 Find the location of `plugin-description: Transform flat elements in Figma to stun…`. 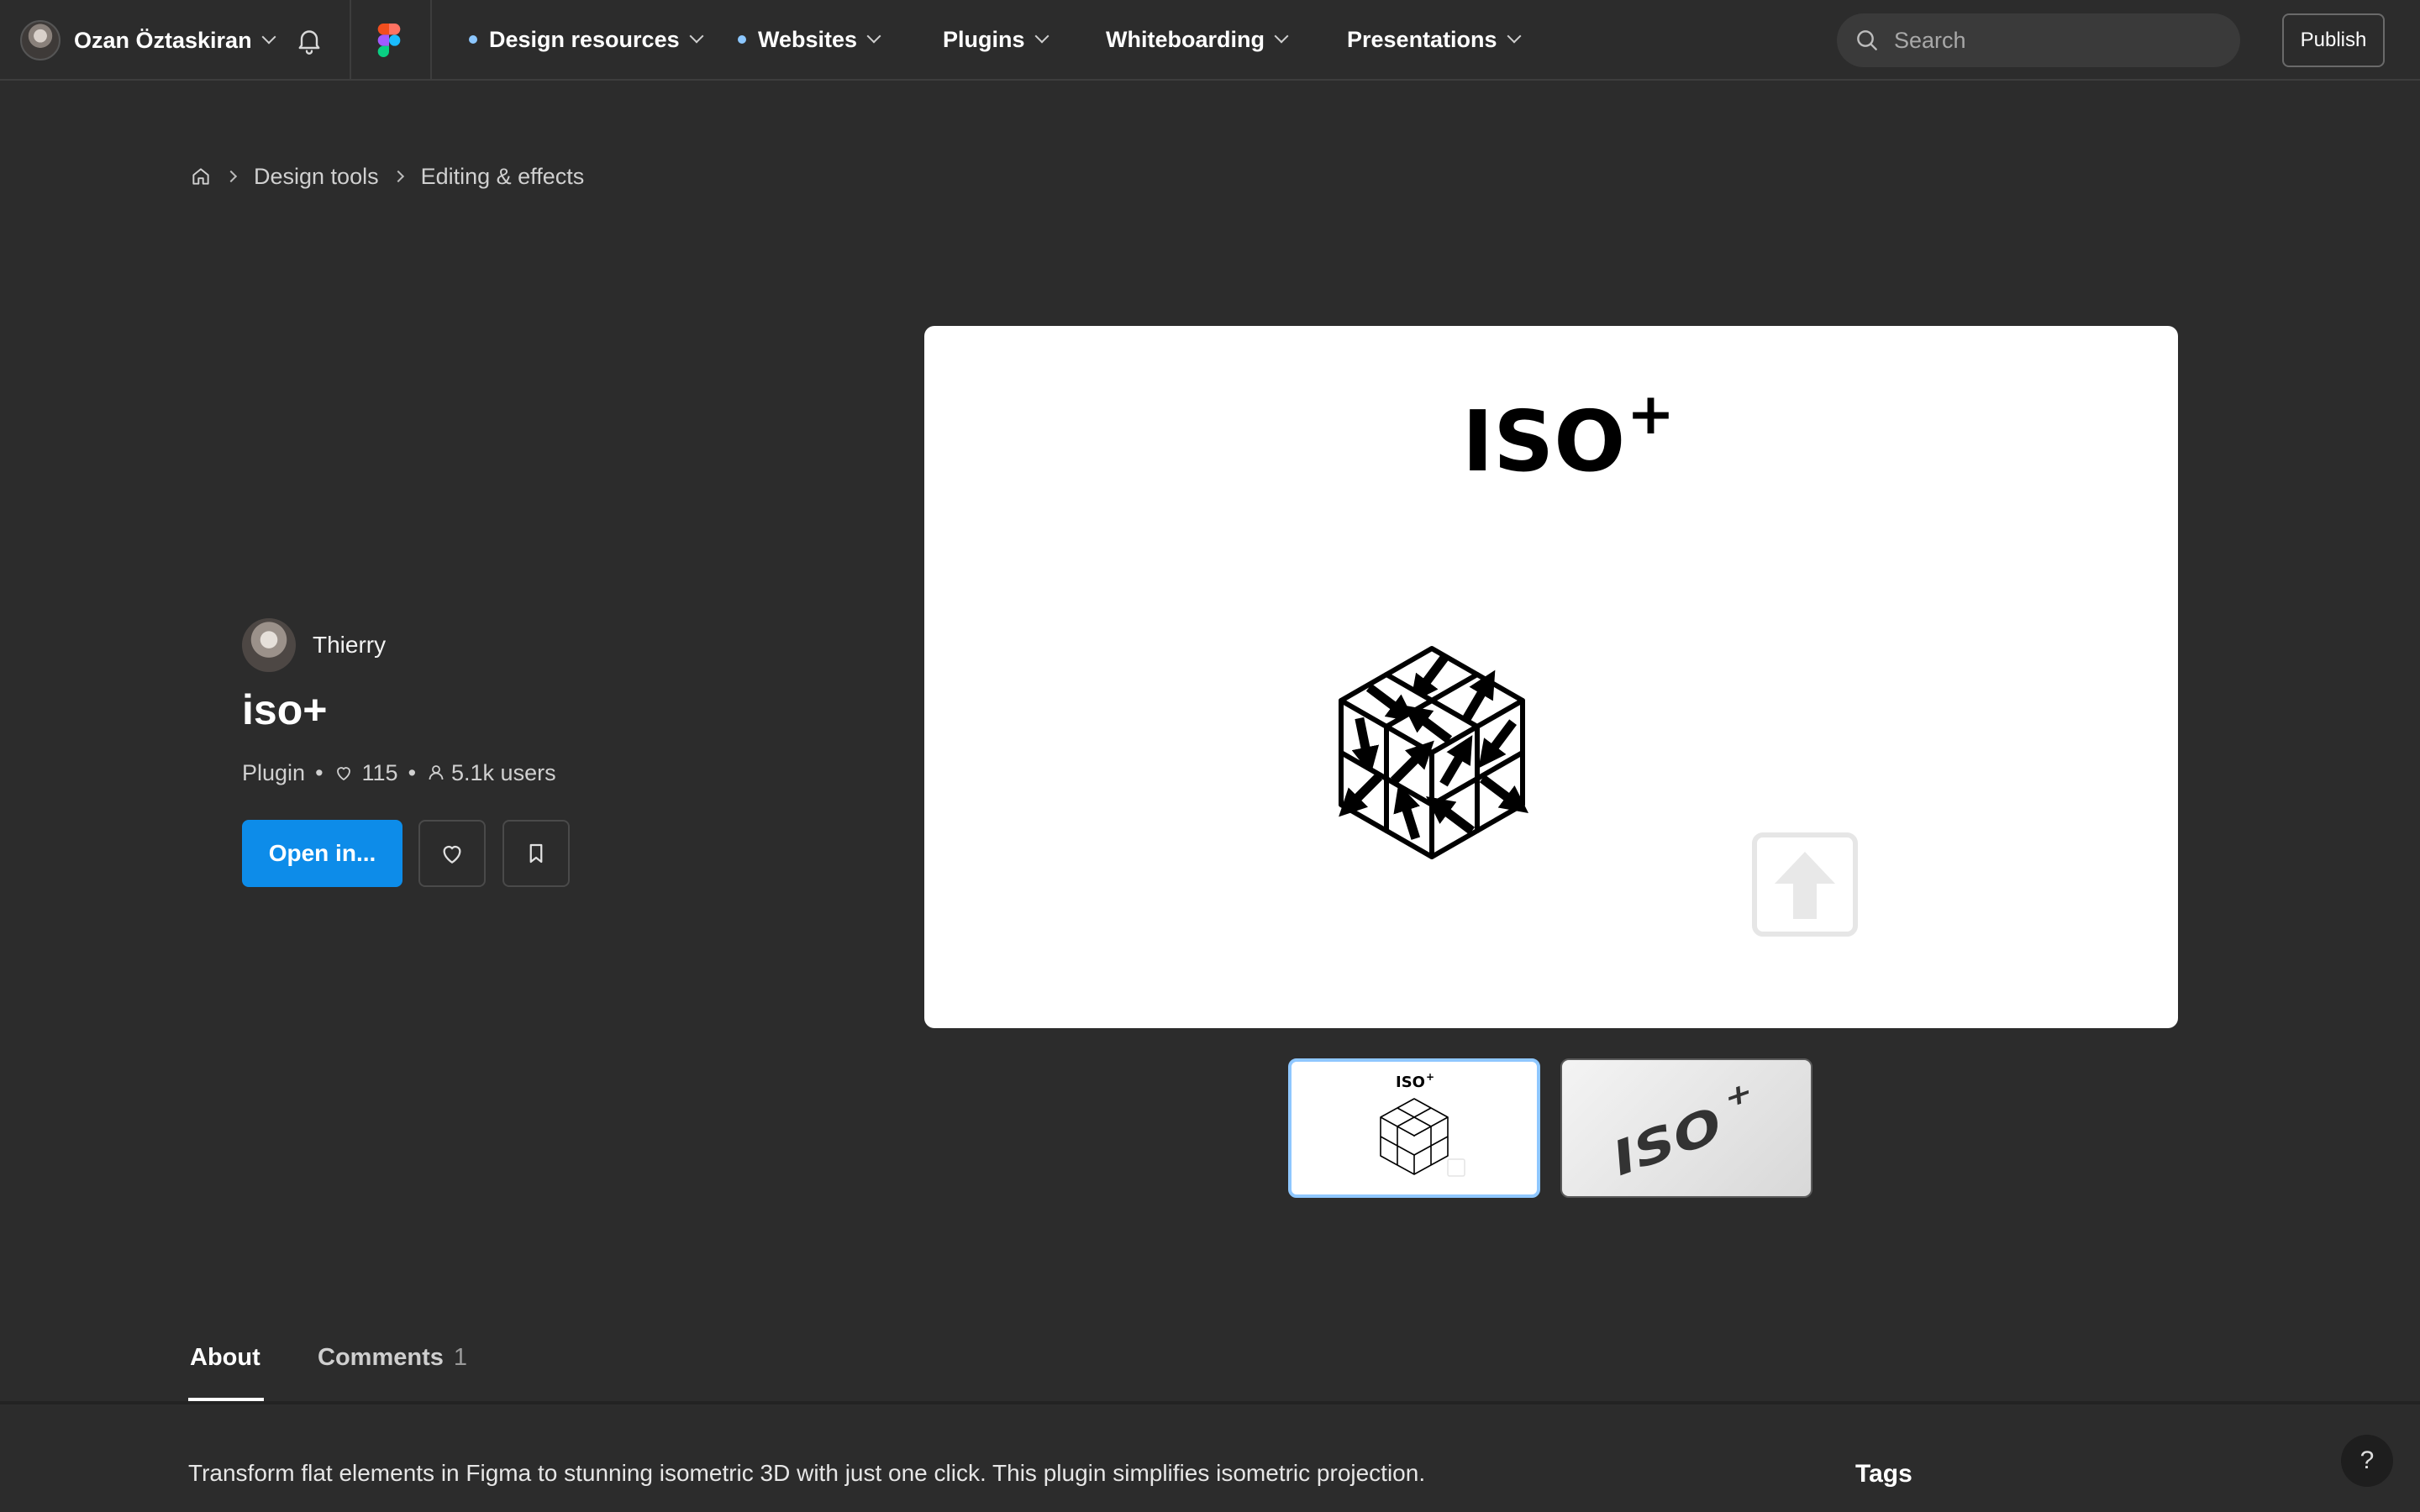

plugin-description: Transform flat elements in Figma to stun… is located at coordinates (807, 1473).